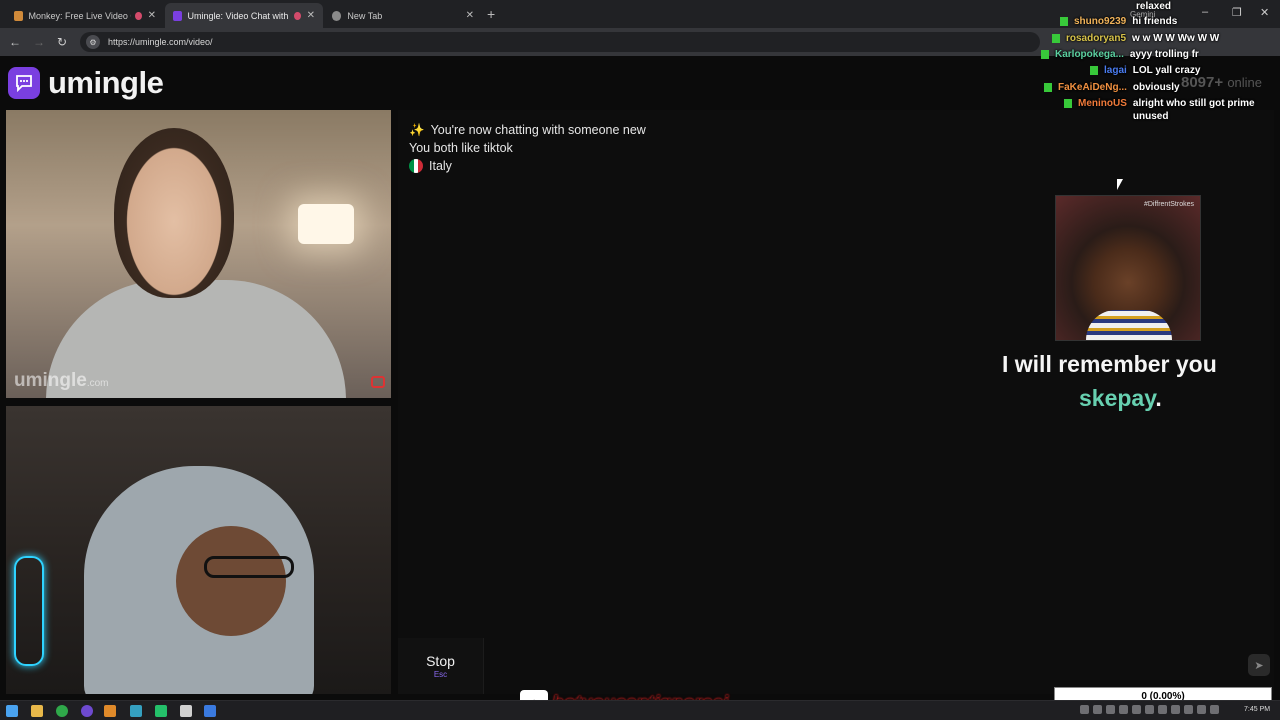 This screenshot has width=1280, height=720. What do you see at coordinates (1129, 325) in the screenshot?
I see `meme-shirt` at bounding box center [1129, 325].